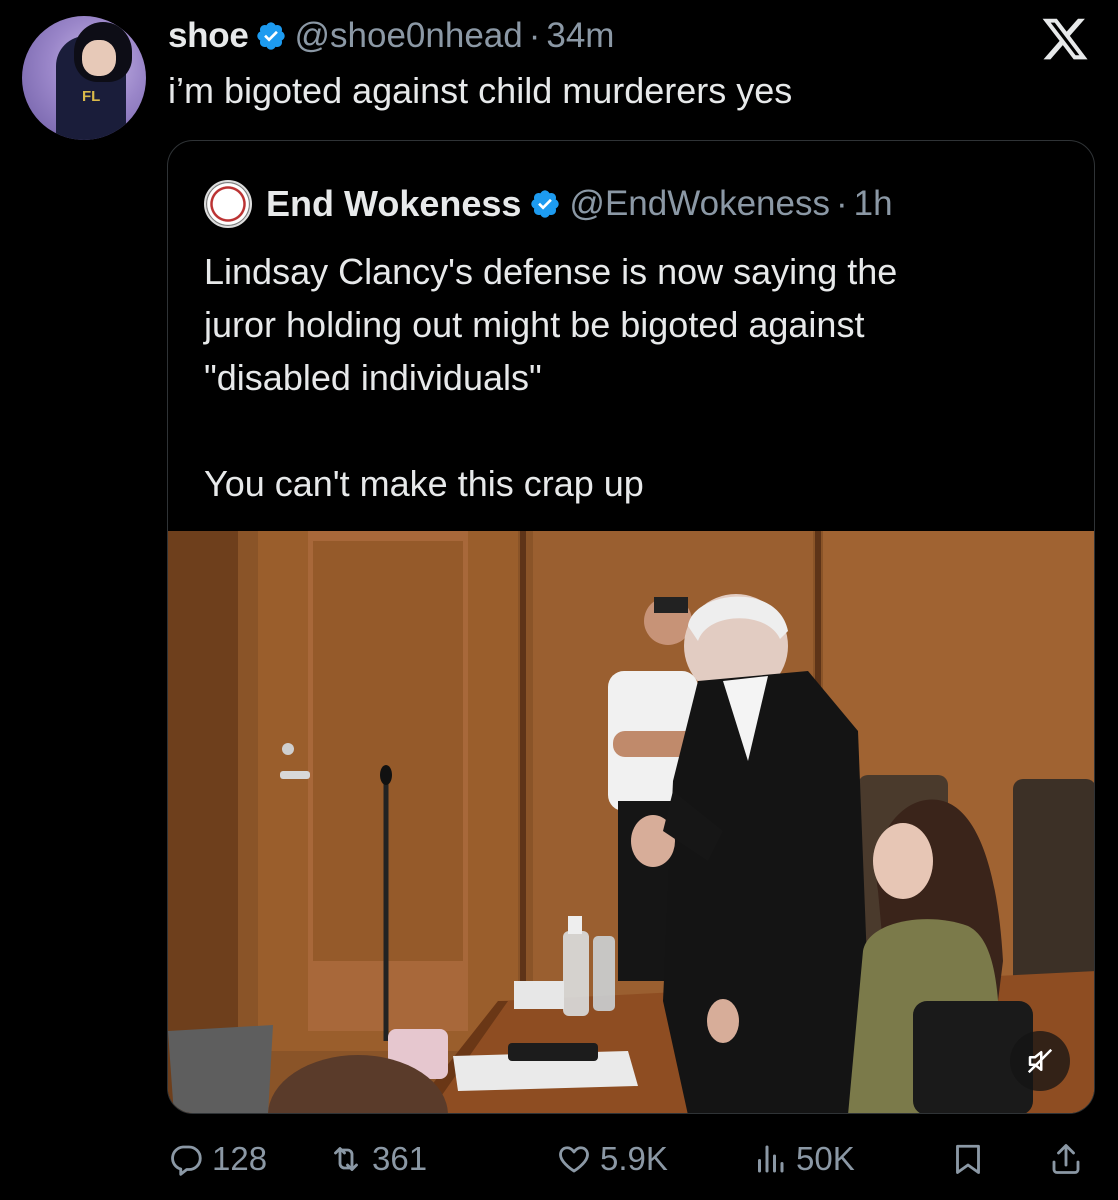  I want to click on tweet-text: i’m bigoted against child murderers yes, so click(480, 90).